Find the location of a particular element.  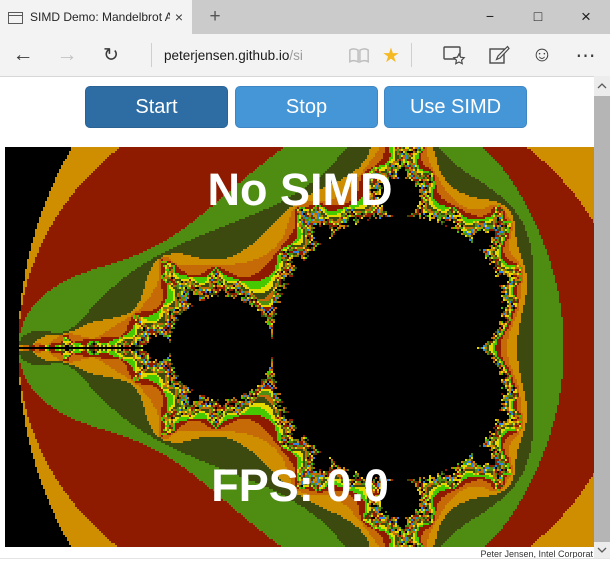

address-bar: peterjensen.github.io/si is located at coordinates (233, 55).